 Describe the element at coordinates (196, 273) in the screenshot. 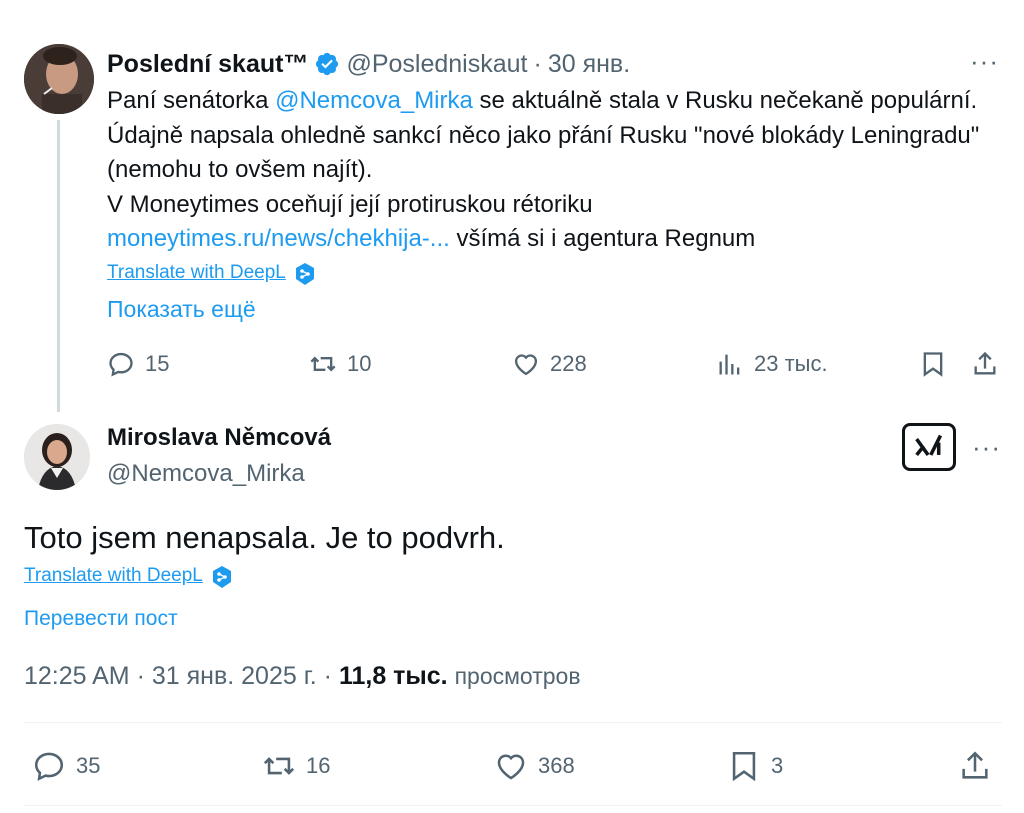

I see `translate-deepl-link: Translate with DeepL` at that location.